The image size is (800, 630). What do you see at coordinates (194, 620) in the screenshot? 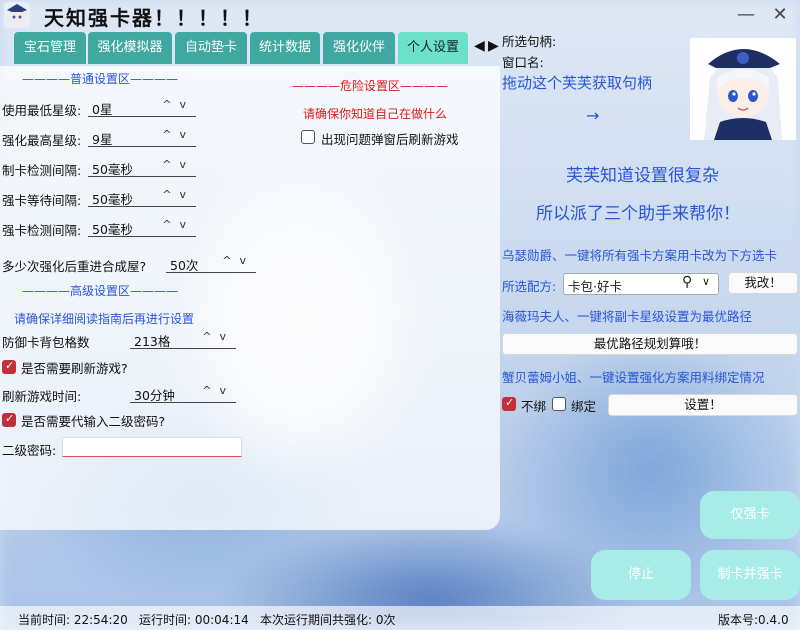
I see `run-time: 运行时间: 00:04:14` at bounding box center [194, 620].